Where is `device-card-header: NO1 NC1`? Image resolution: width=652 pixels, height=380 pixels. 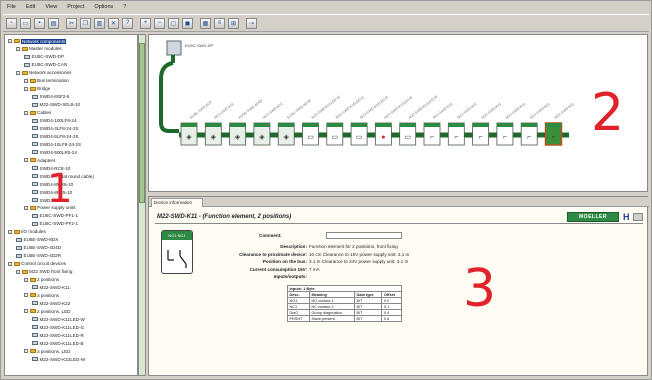 device-card-header: NO1 NC1 is located at coordinates (177, 235).